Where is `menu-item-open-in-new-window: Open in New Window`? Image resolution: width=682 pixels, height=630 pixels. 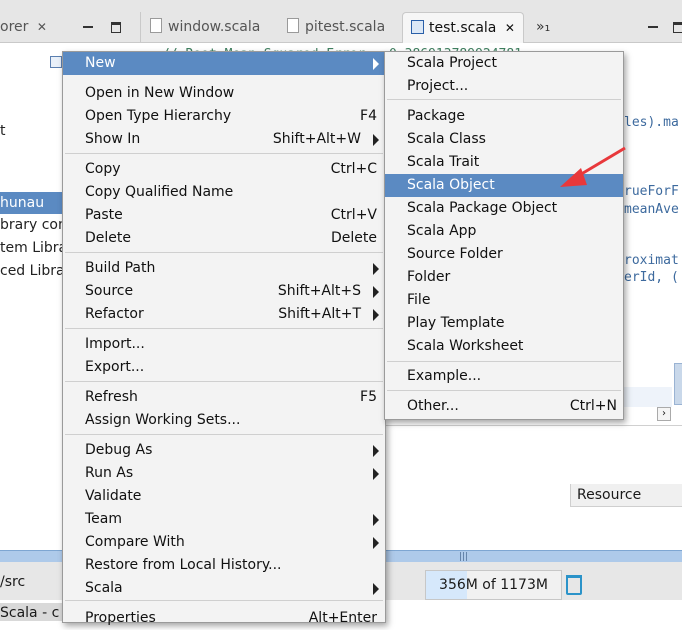
menu-item-open-in-new-window: Open in New Window is located at coordinates (224, 93).